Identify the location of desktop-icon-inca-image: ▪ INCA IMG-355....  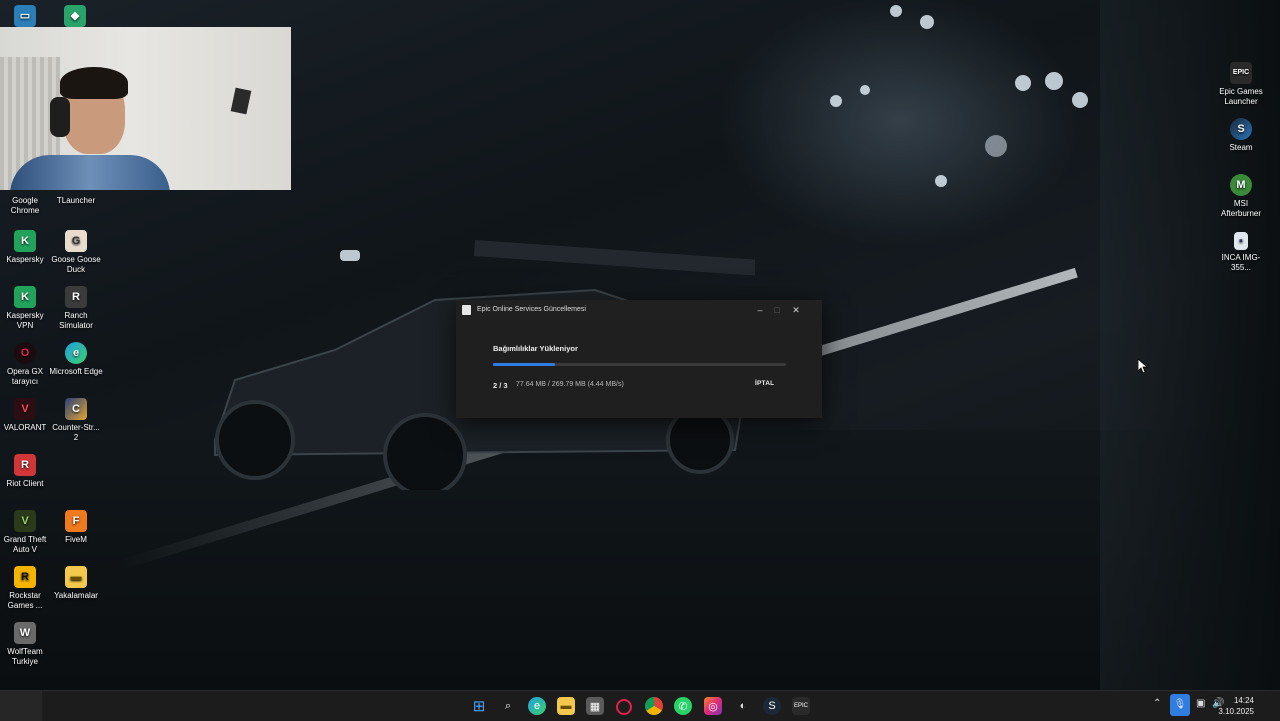
(1241, 252).